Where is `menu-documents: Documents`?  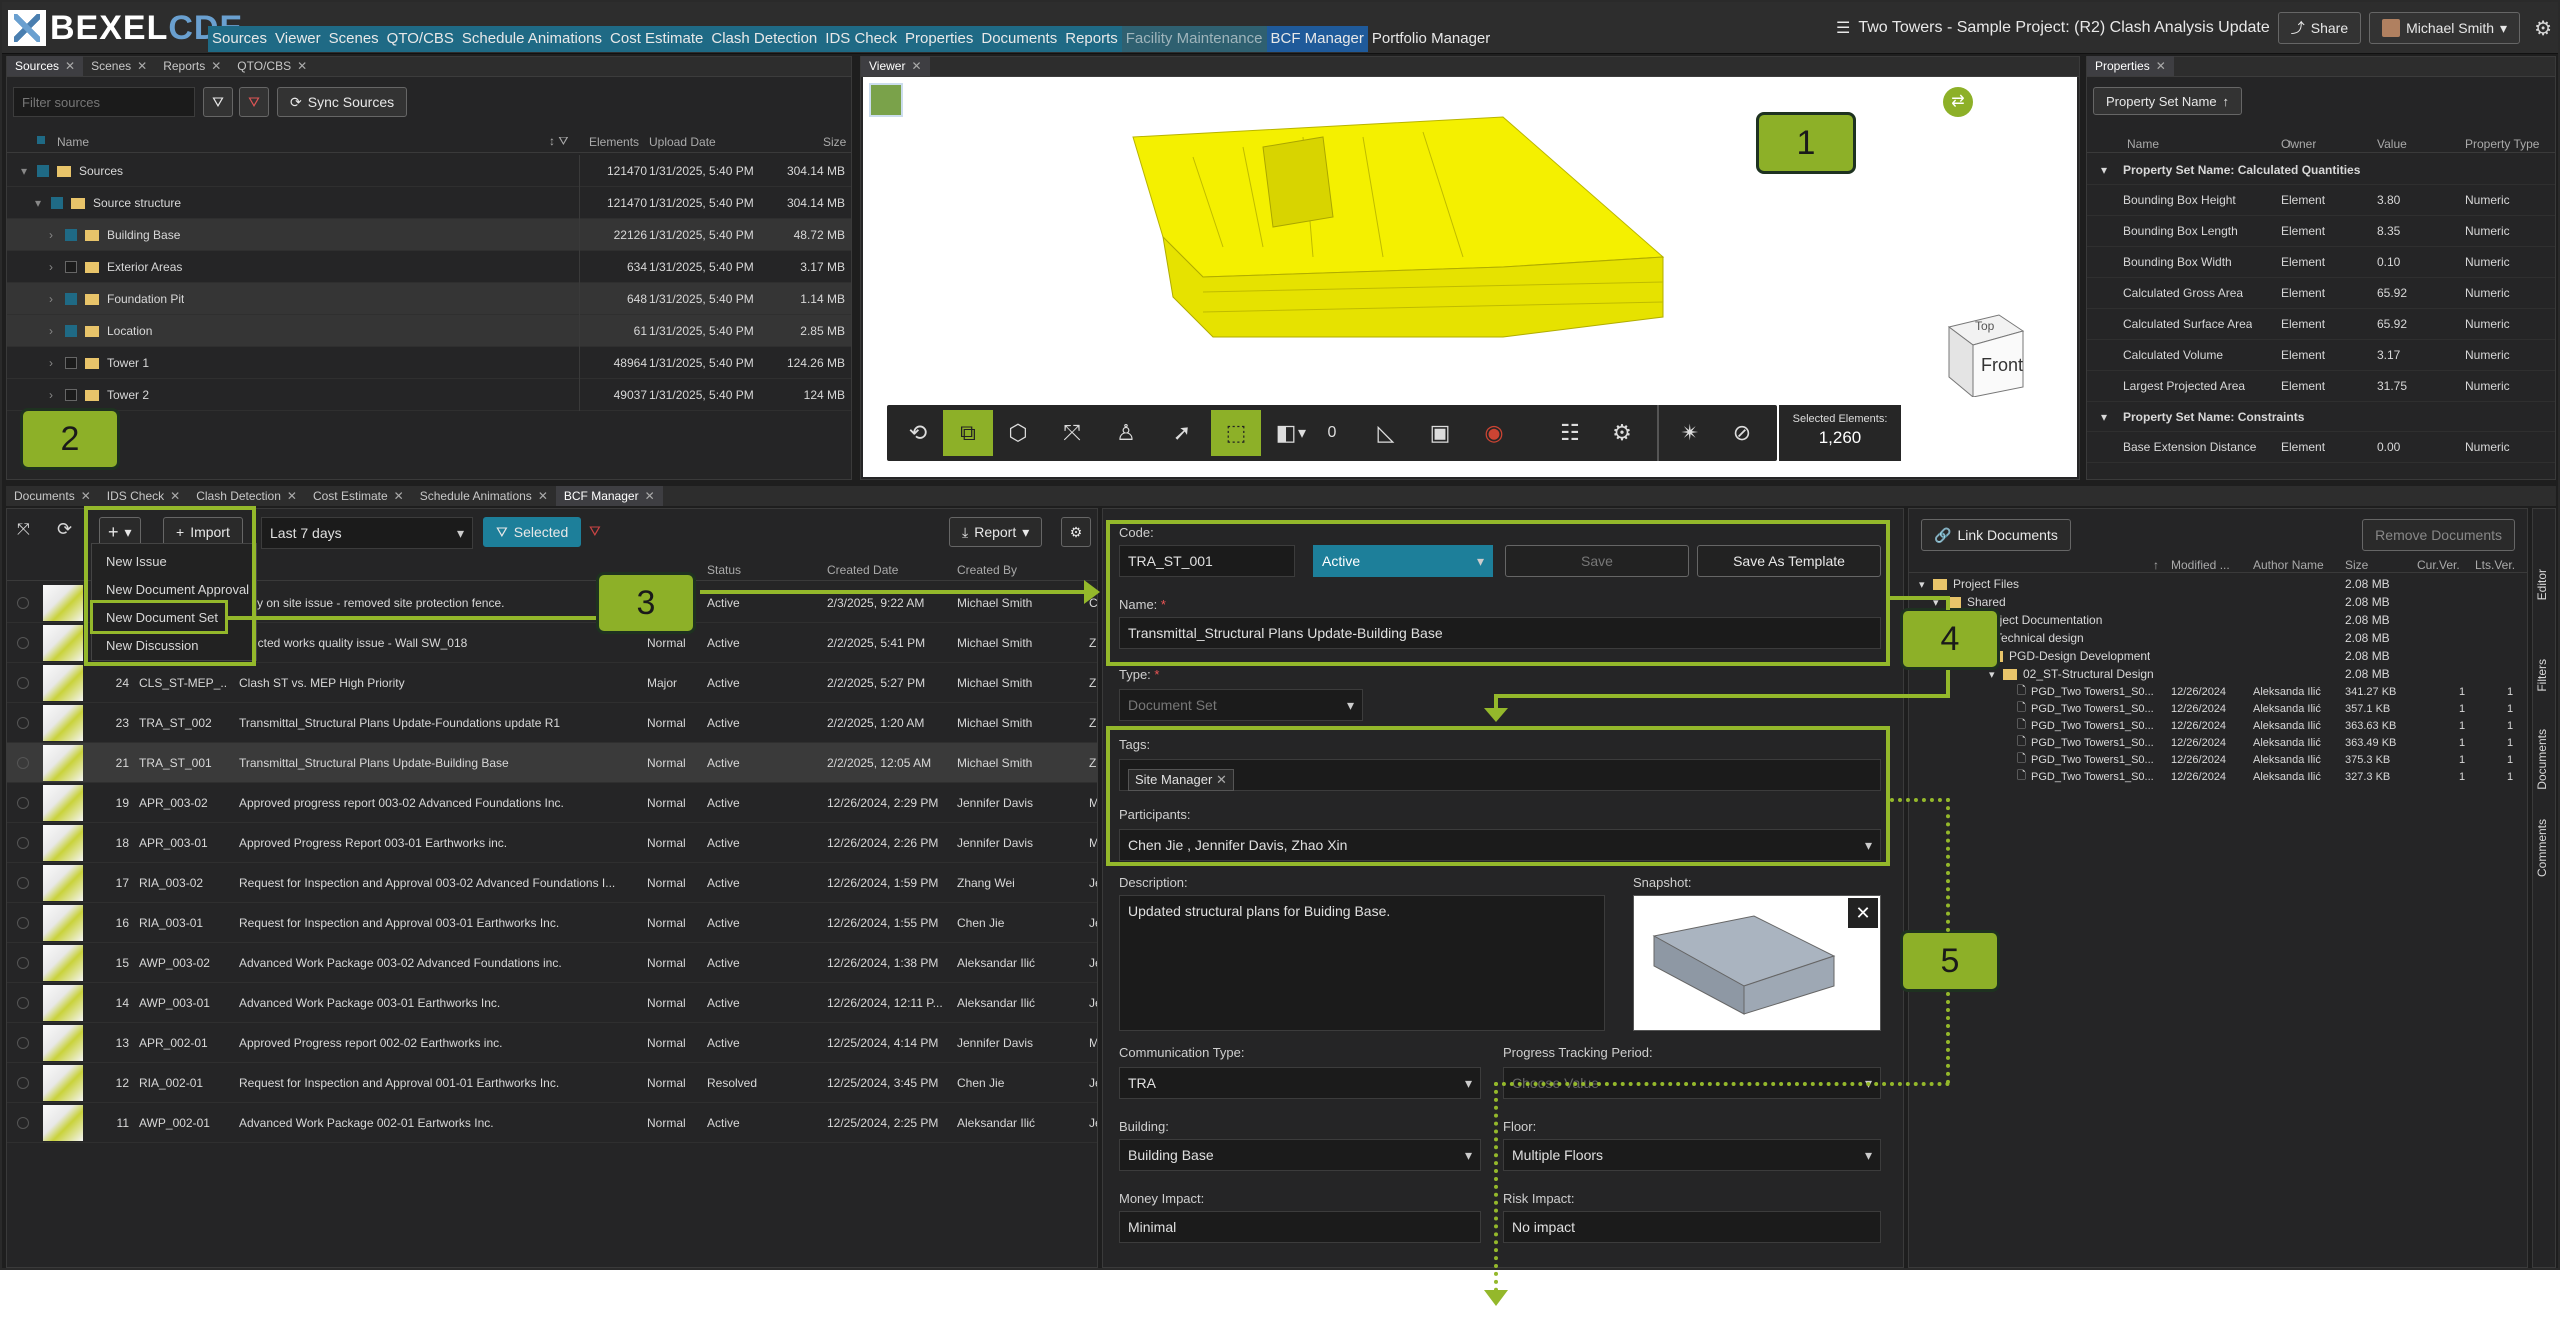 menu-documents: Documents is located at coordinates (1019, 39).